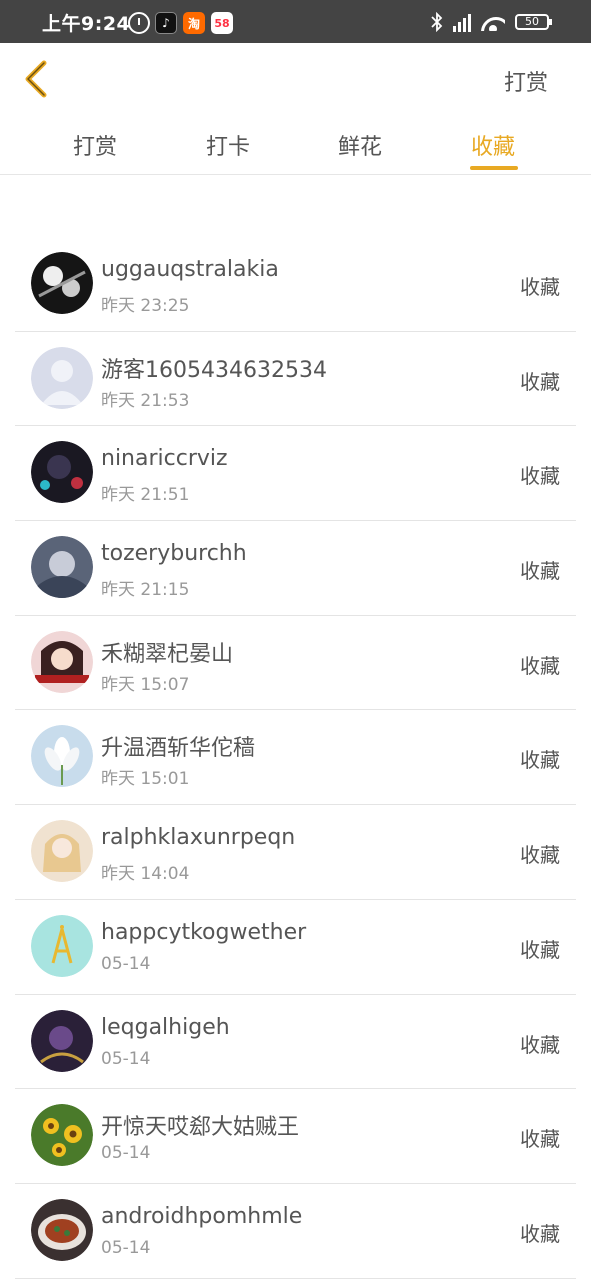 The width and height of the screenshot is (591, 1280). What do you see at coordinates (295, 284) in the screenshot?
I see `list-item: uggauqstralakia 昨天 23:25 收藏` at bounding box center [295, 284].